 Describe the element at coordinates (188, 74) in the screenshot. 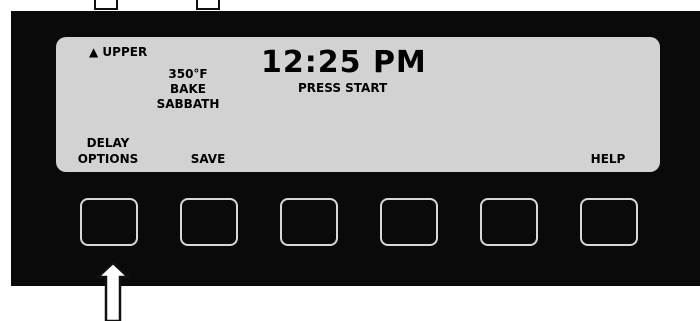

I see `temperature-readout: 350°F` at that location.